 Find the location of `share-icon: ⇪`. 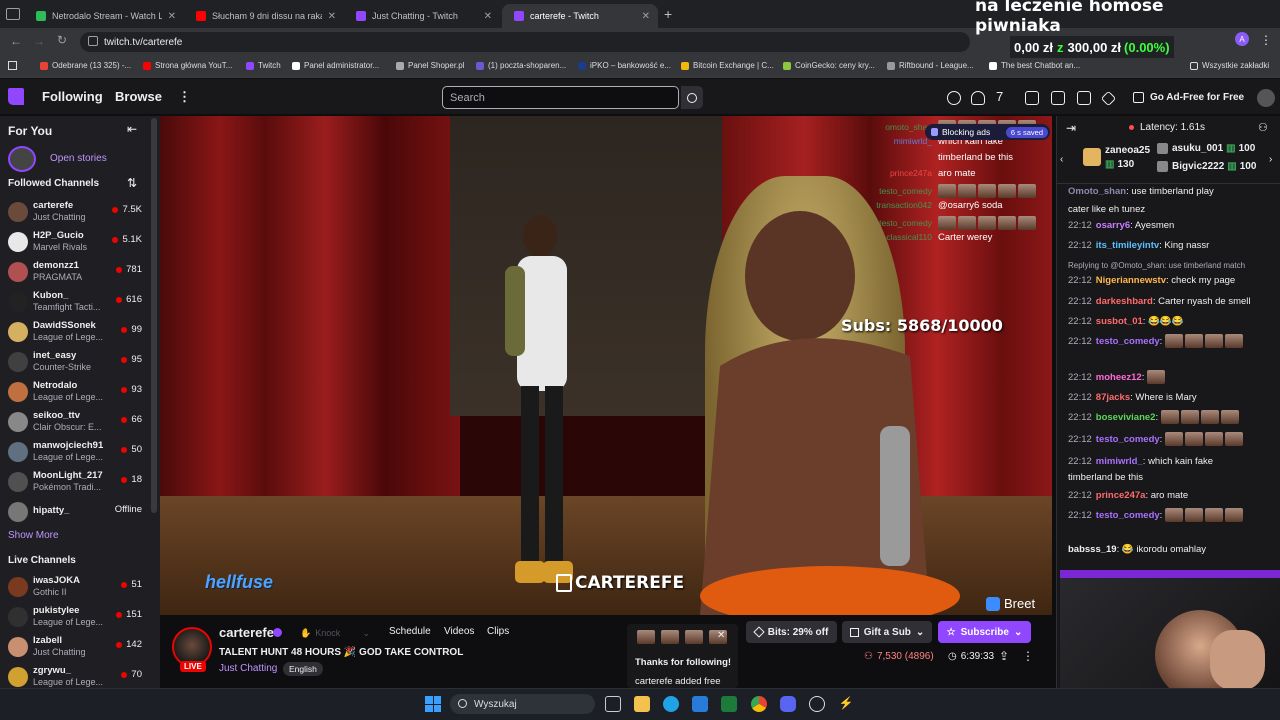

share-icon: ⇪ is located at coordinates (1004, 656).